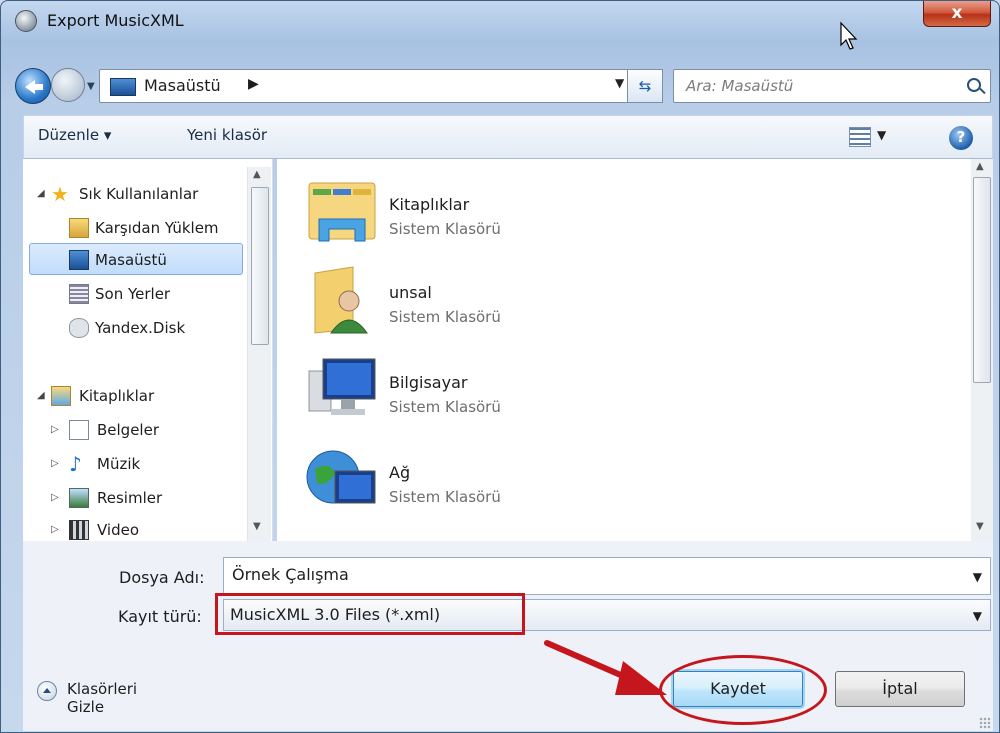 The width and height of the screenshot is (1000, 733). I want to click on list-item: Bilgisayar Sistem Klasörü, so click(505, 393).